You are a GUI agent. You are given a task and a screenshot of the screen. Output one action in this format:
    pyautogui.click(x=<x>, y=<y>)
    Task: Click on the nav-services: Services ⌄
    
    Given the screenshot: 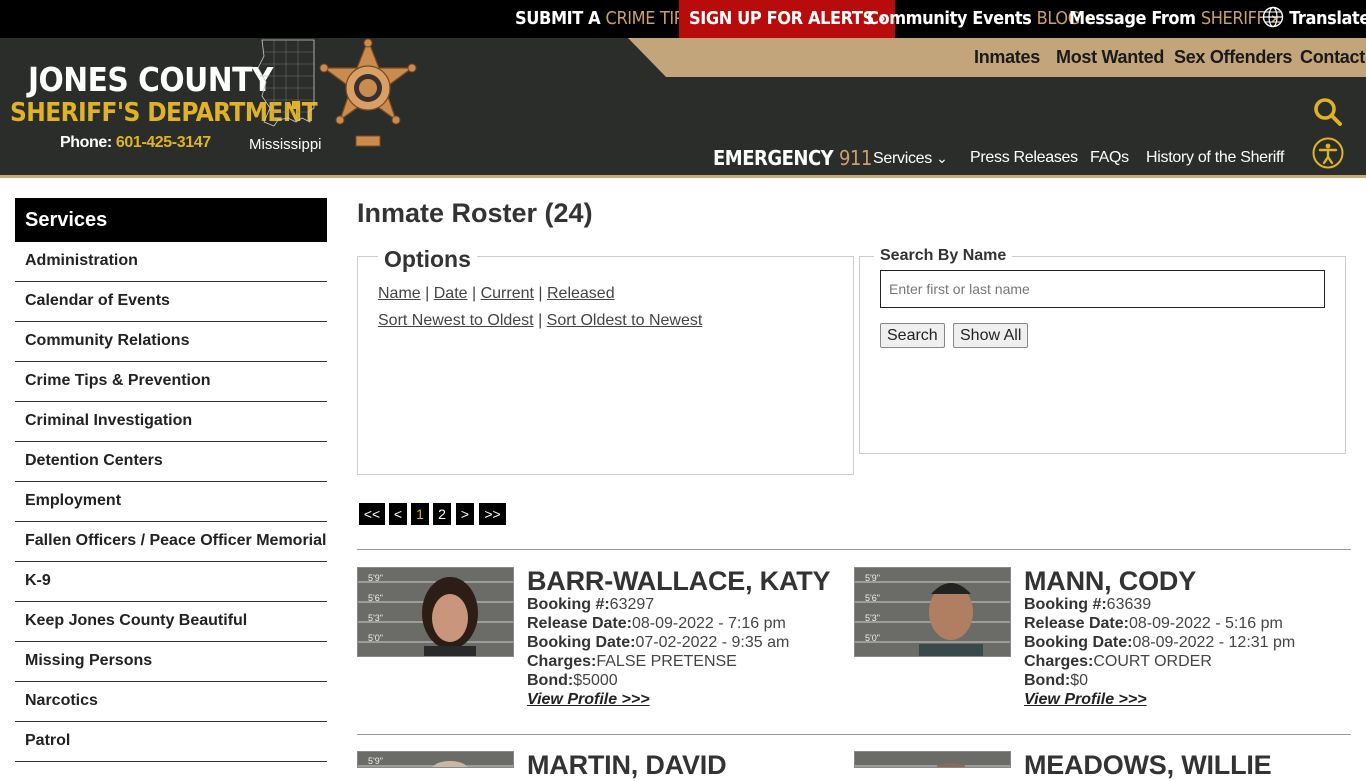 What is the action you would take?
    pyautogui.click(x=910, y=158)
    